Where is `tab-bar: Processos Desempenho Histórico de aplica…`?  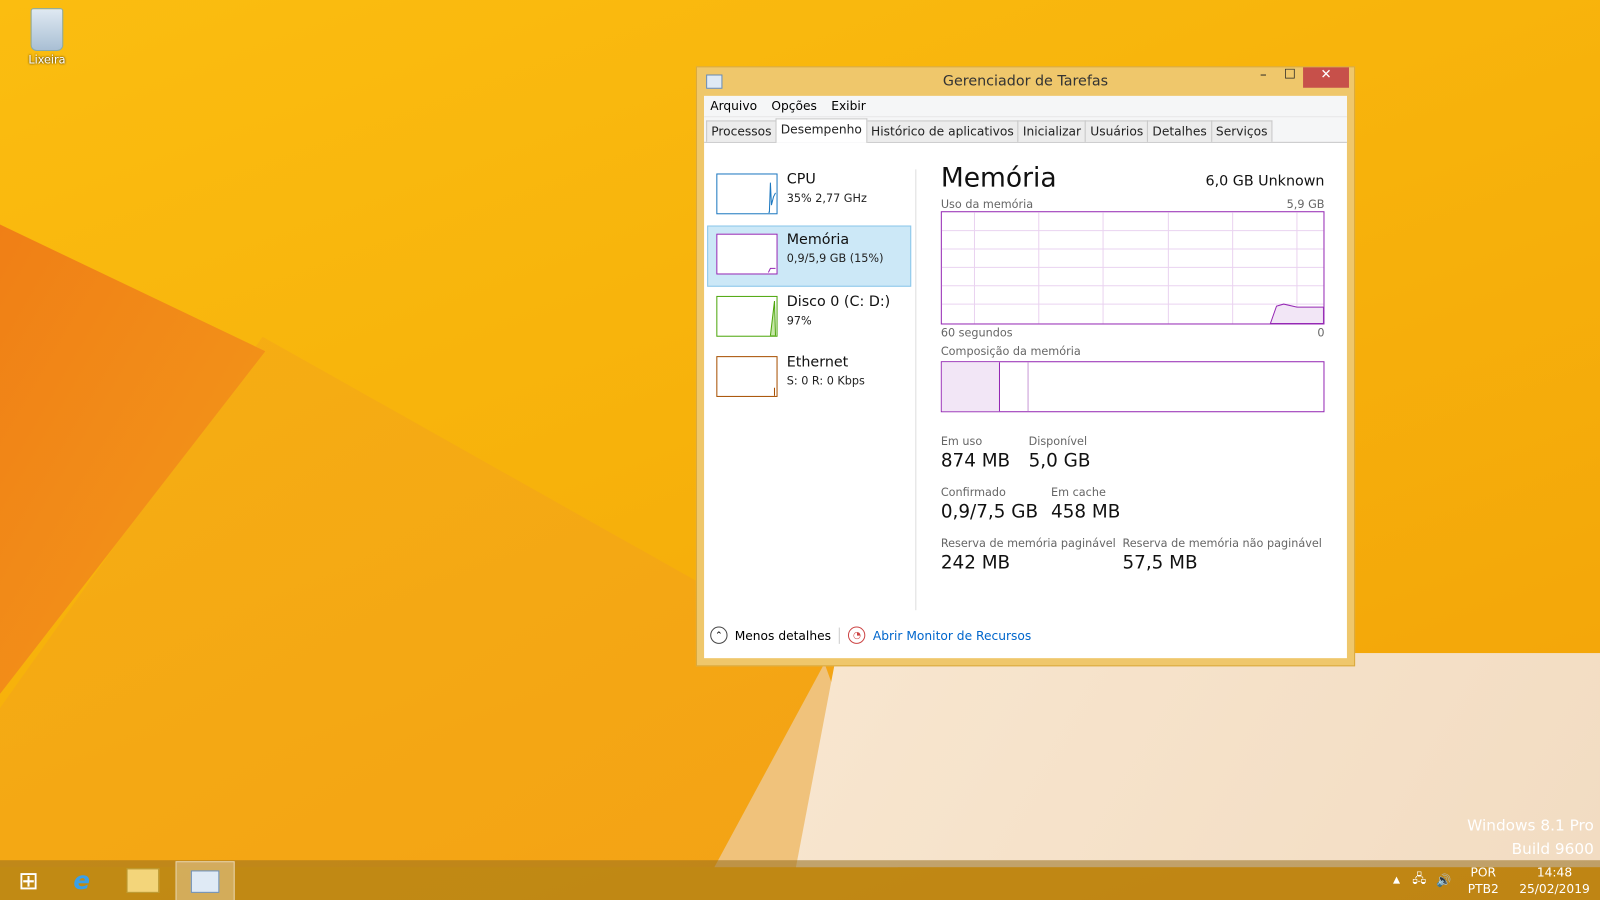
tab-bar: Processos Desempenho Histórico de aplica… is located at coordinates (1025, 130).